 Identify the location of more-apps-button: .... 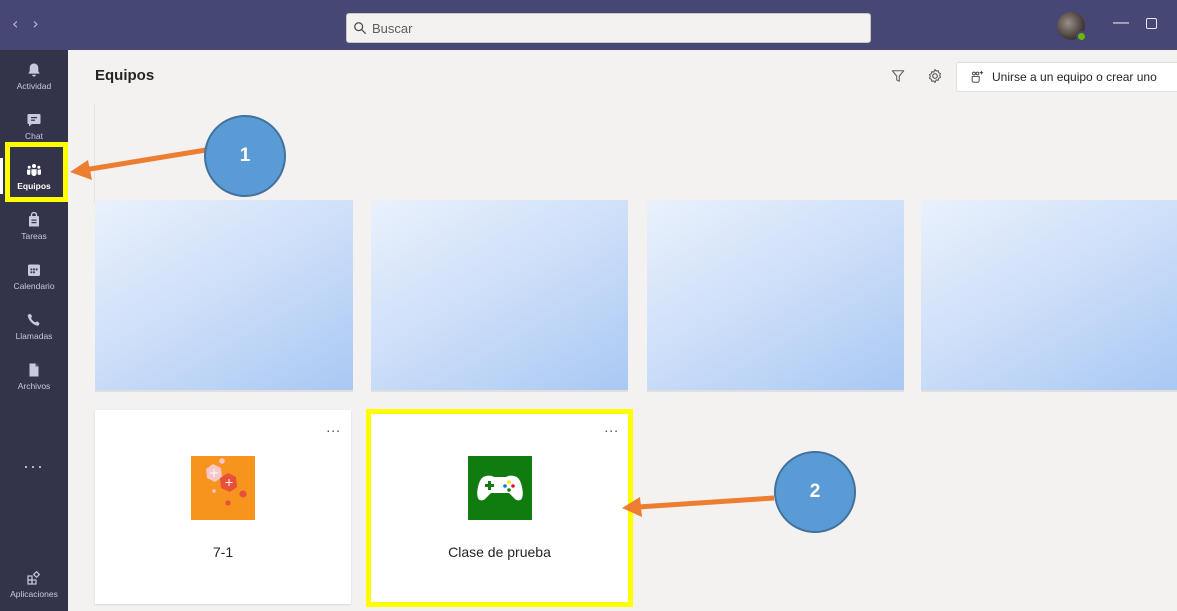
(34, 462).